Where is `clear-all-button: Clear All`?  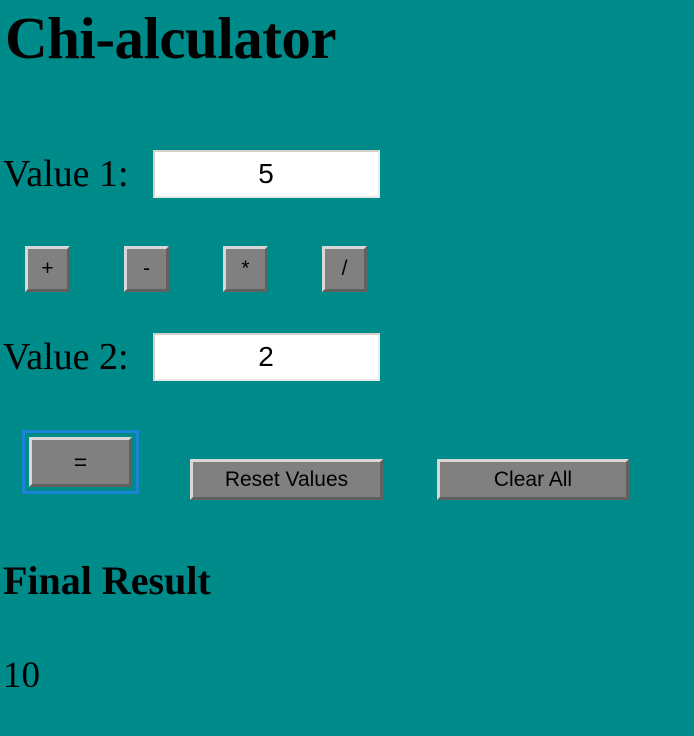
clear-all-button: Clear All is located at coordinates (533, 479).